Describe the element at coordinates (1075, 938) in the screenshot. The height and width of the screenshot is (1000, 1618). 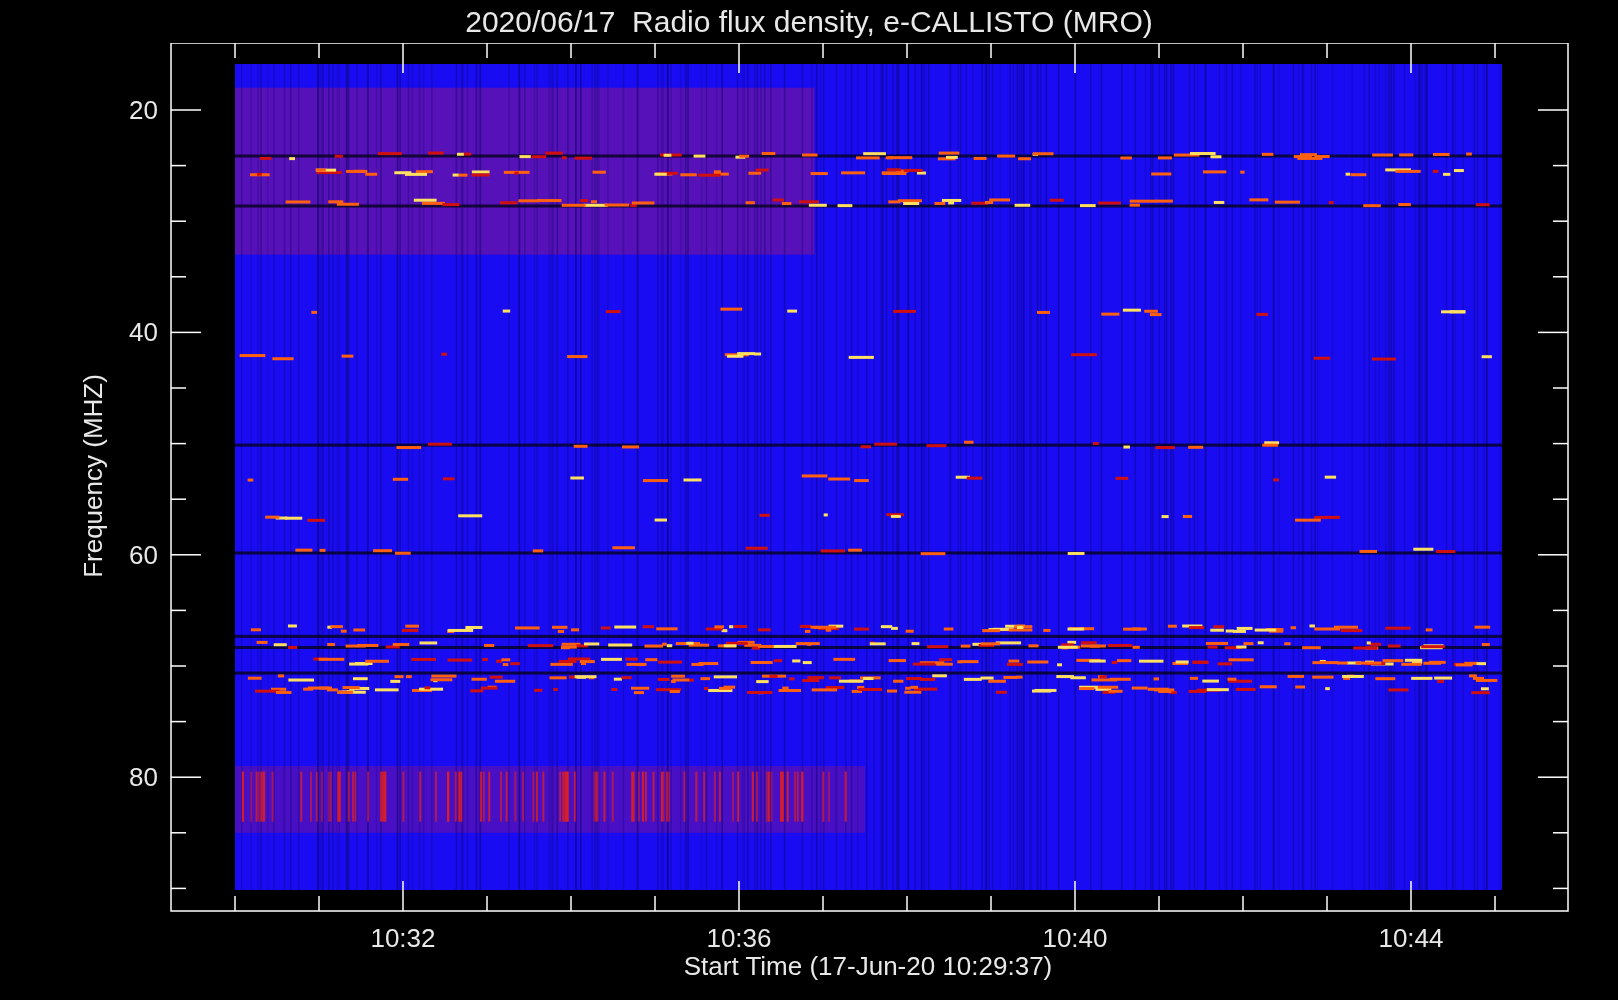
I see `x-tick-label: 10:40` at that location.